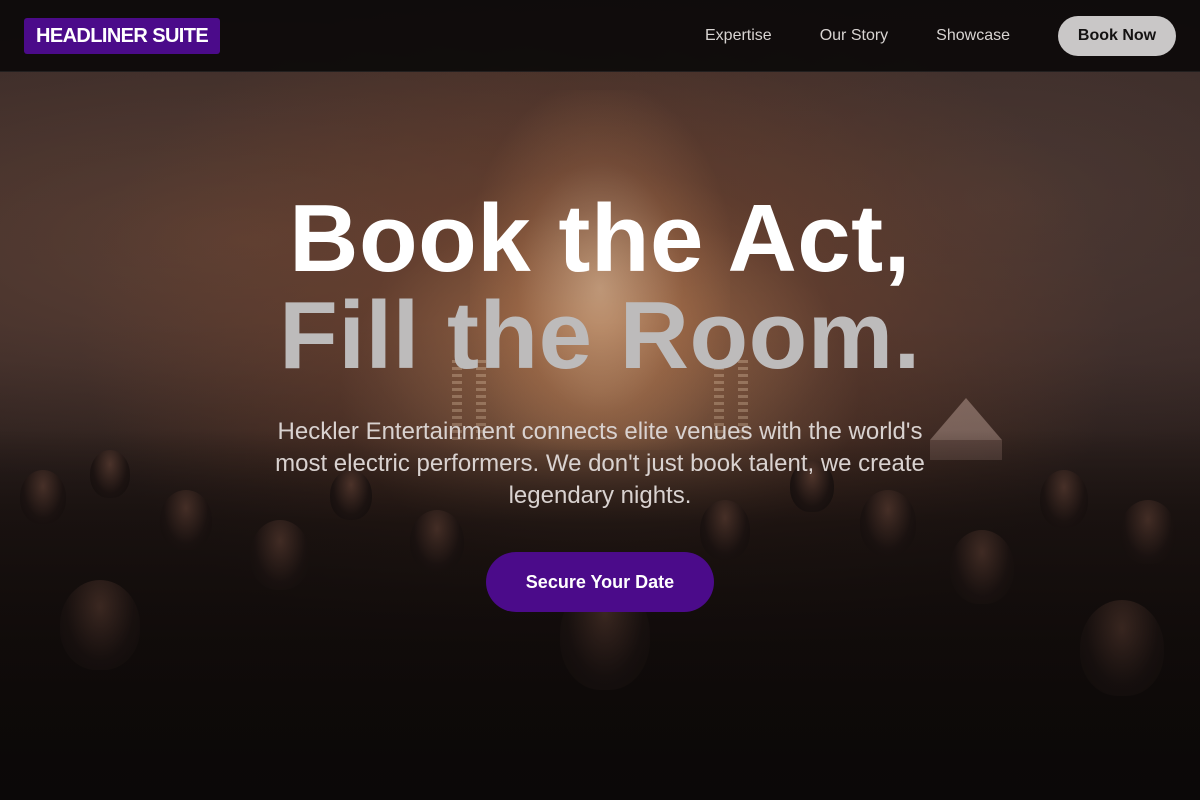 The width and height of the screenshot is (1200, 800). What do you see at coordinates (973, 36) in the screenshot?
I see `nav-link-showcase: Showcase` at bounding box center [973, 36].